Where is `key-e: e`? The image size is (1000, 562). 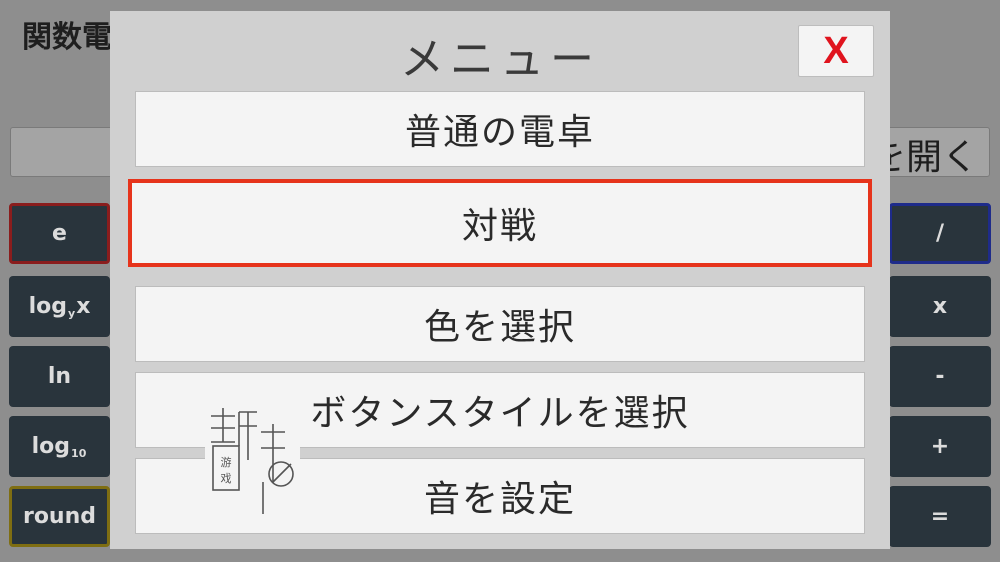
key-e: e is located at coordinates (59, 233).